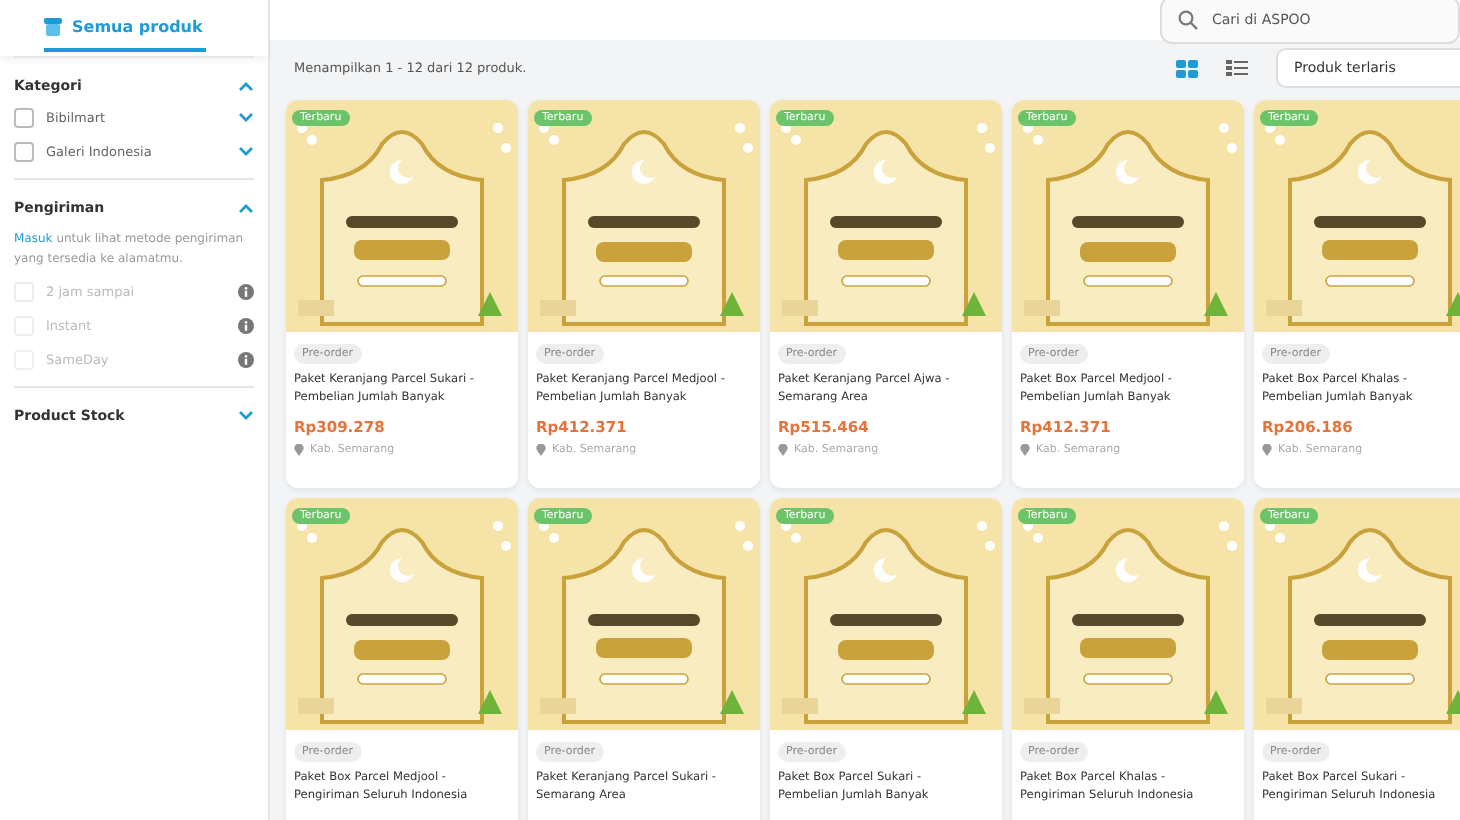 The width and height of the screenshot is (1460, 820). I want to click on list-view-button, so click(1237, 68).